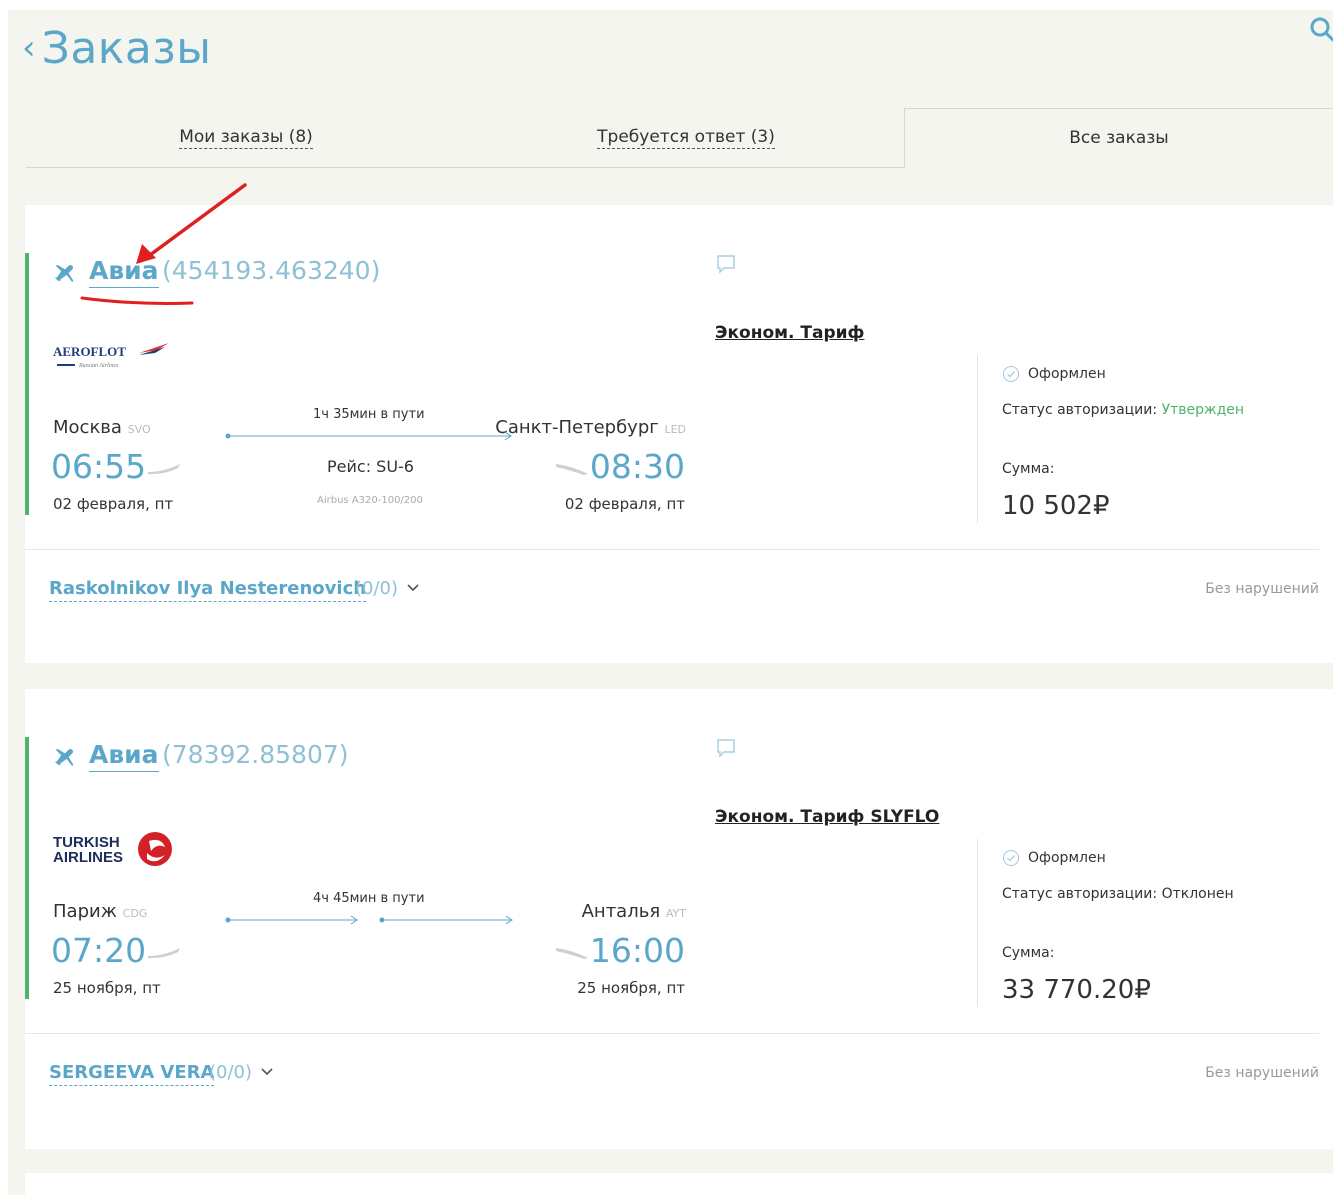  I want to click on turkish-airlines-logo: TURKISH AIRLINES, so click(115, 853).